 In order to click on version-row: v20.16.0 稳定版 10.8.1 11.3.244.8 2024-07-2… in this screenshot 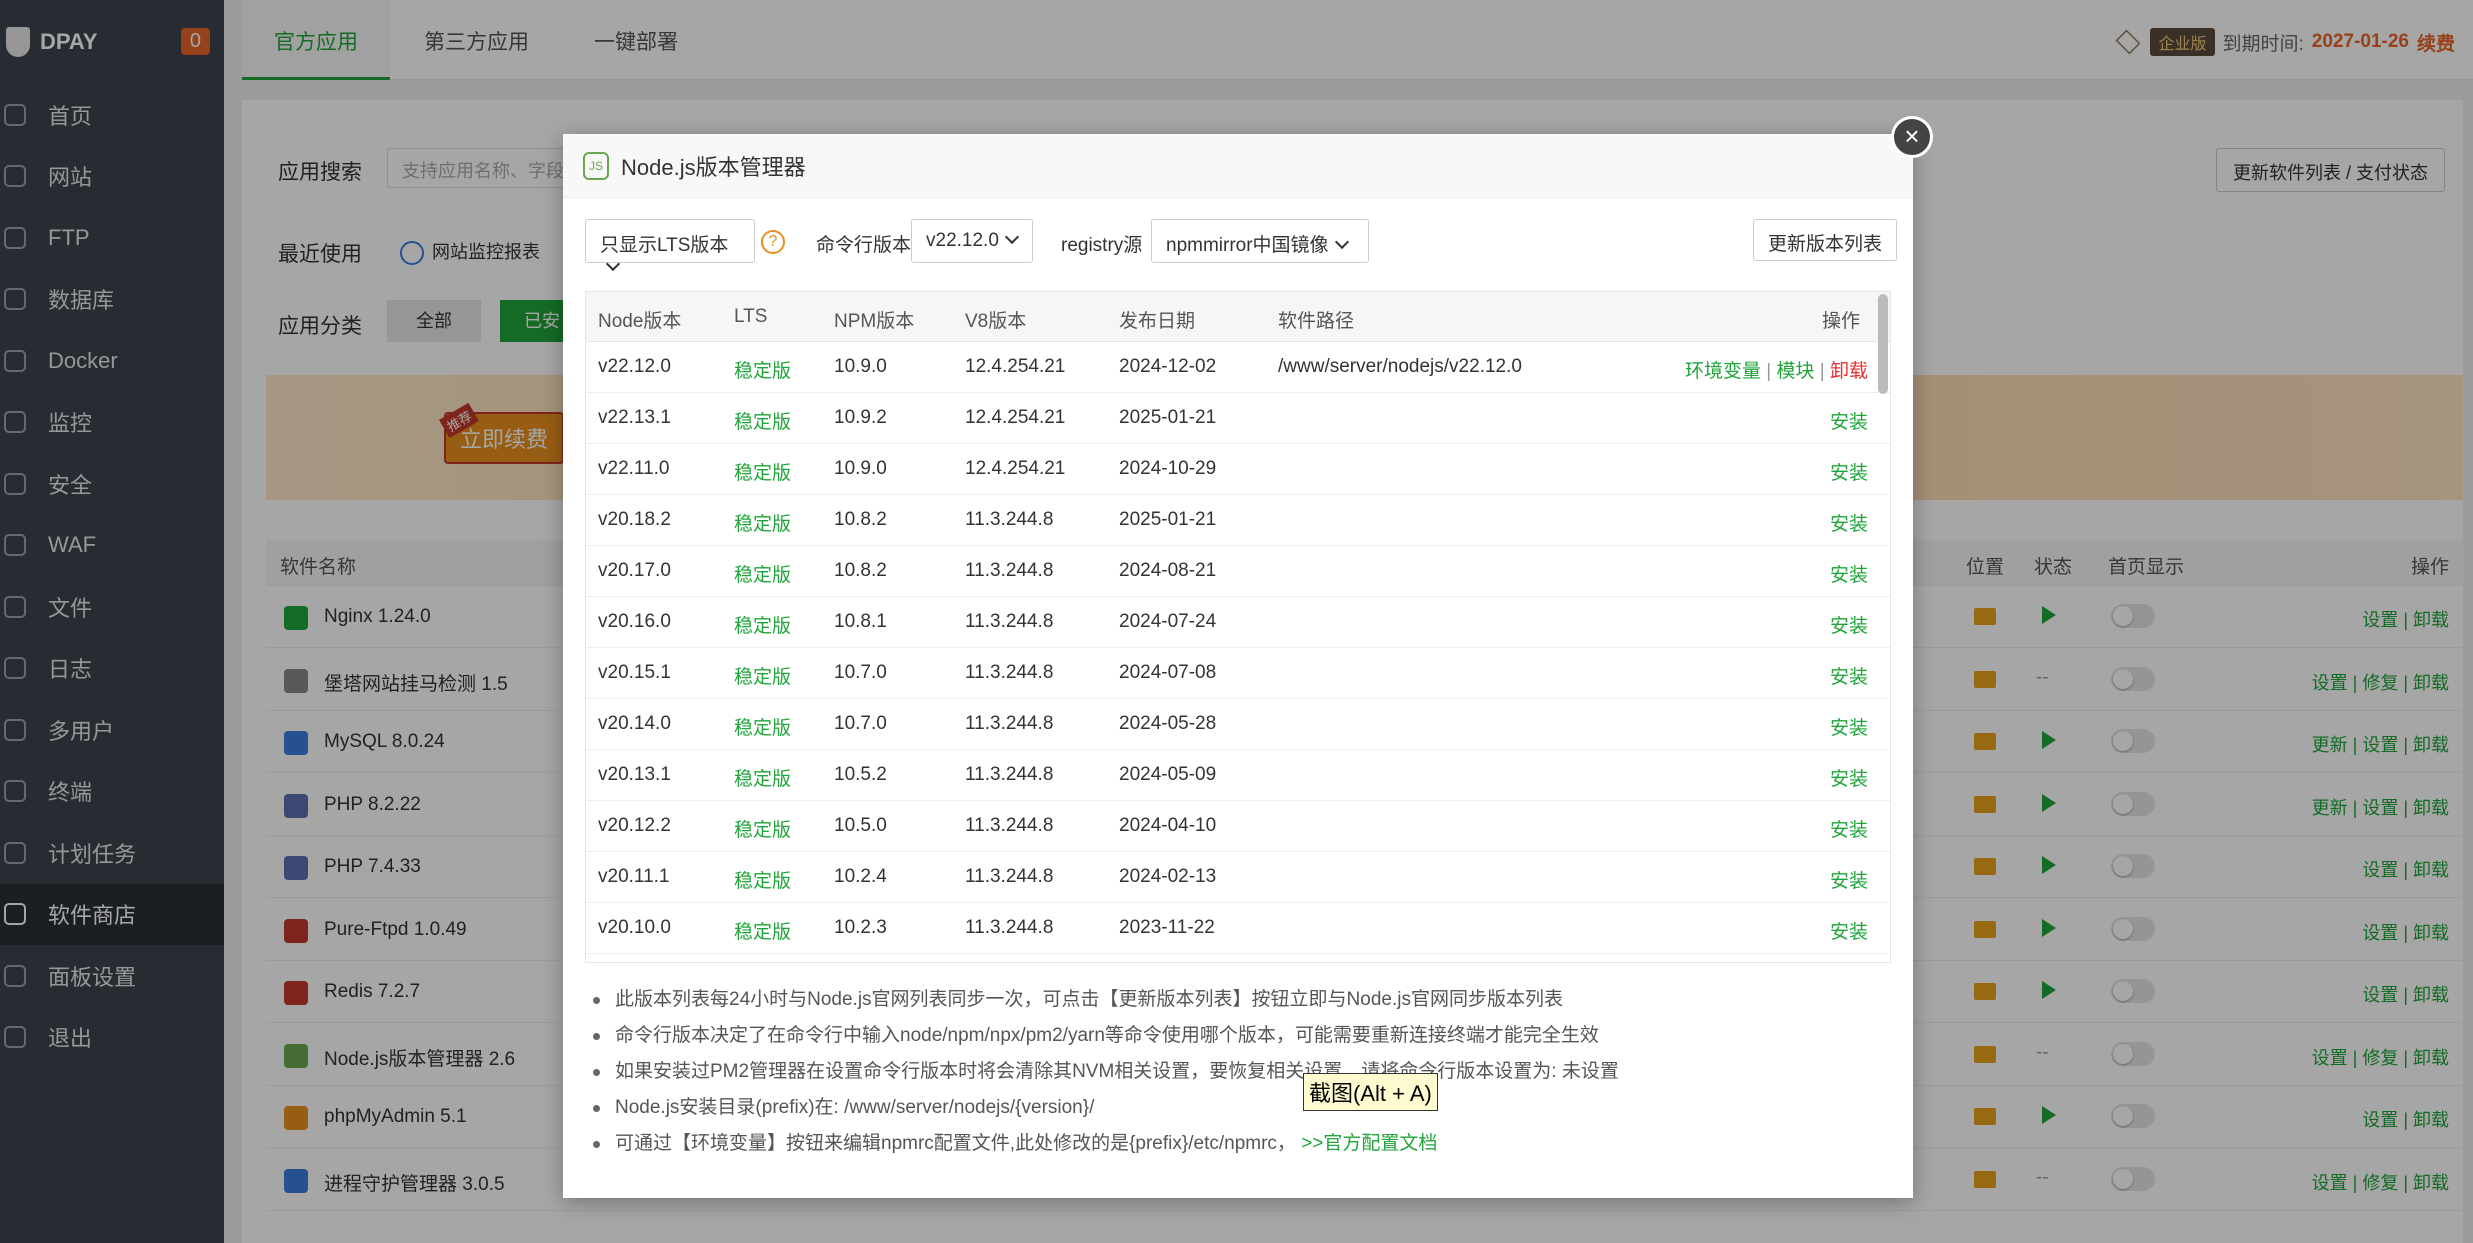, I will do `click(1238, 622)`.